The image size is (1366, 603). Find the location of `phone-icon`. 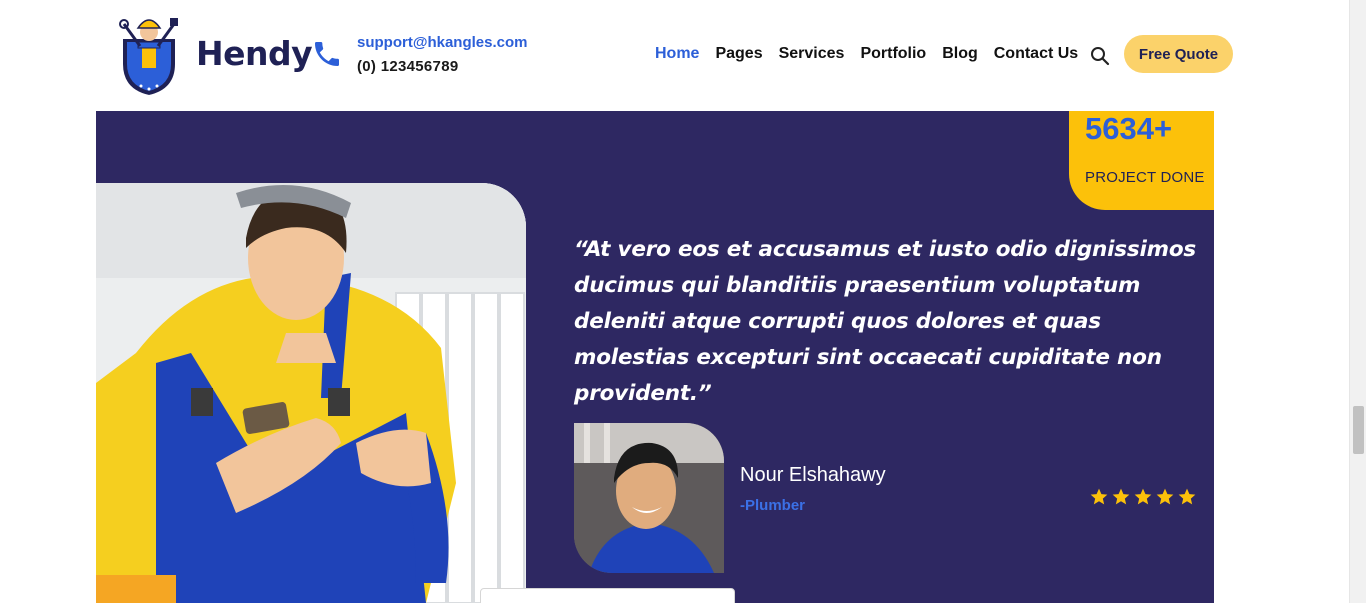

phone-icon is located at coordinates (327, 54).